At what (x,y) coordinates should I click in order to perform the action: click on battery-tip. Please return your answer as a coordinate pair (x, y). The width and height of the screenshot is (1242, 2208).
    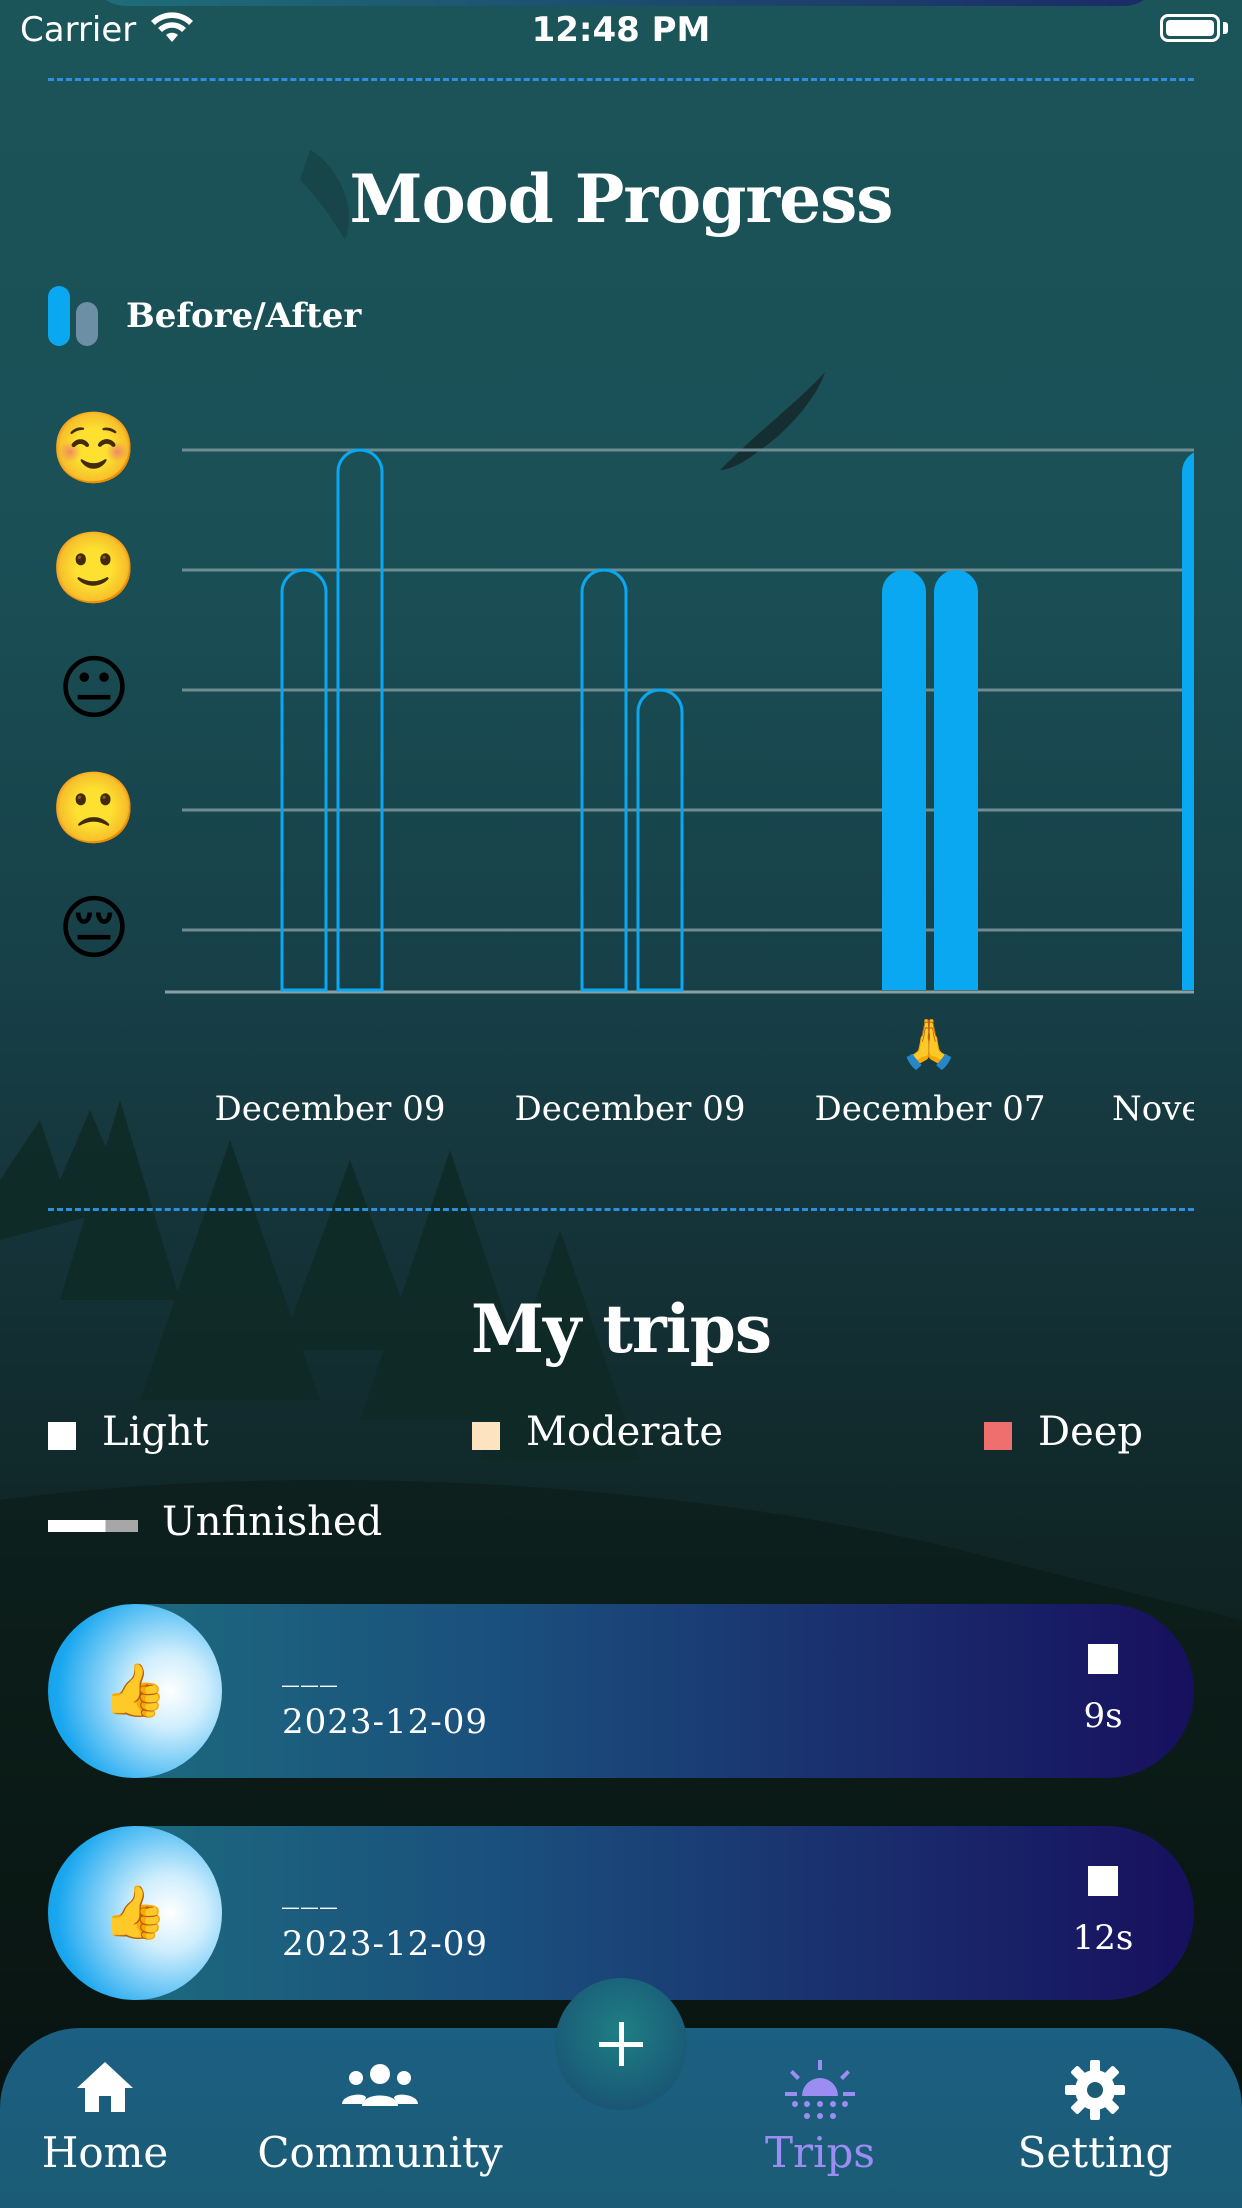
    Looking at the image, I should click on (1225, 28).